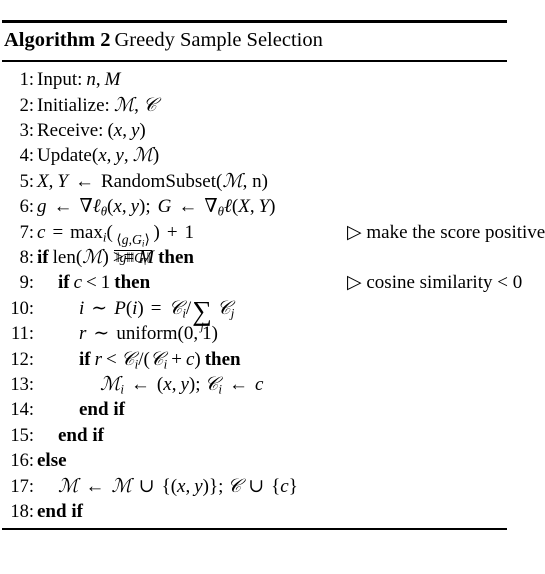 The width and height of the screenshot is (545, 574). What do you see at coordinates (272, 359) in the screenshot?
I see `algorithm-line-12: 12: if r < 𝒞i/(𝒞i + c) then` at bounding box center [272, 359].